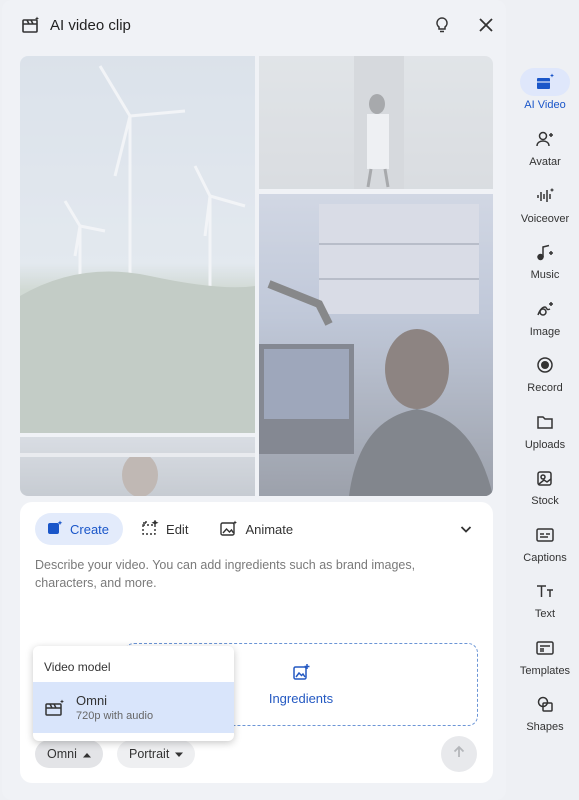  I want to click on sidebar-item-text: Text, so click(545, 602).